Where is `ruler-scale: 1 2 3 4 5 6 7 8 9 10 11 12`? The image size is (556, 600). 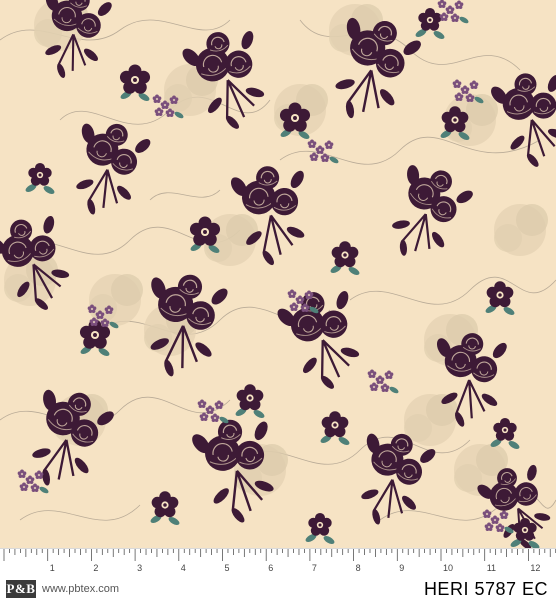
ruler-scale: 1 2 3 4 5 6 7 8 9 10 11 12 is located at coordinates (279, 561).